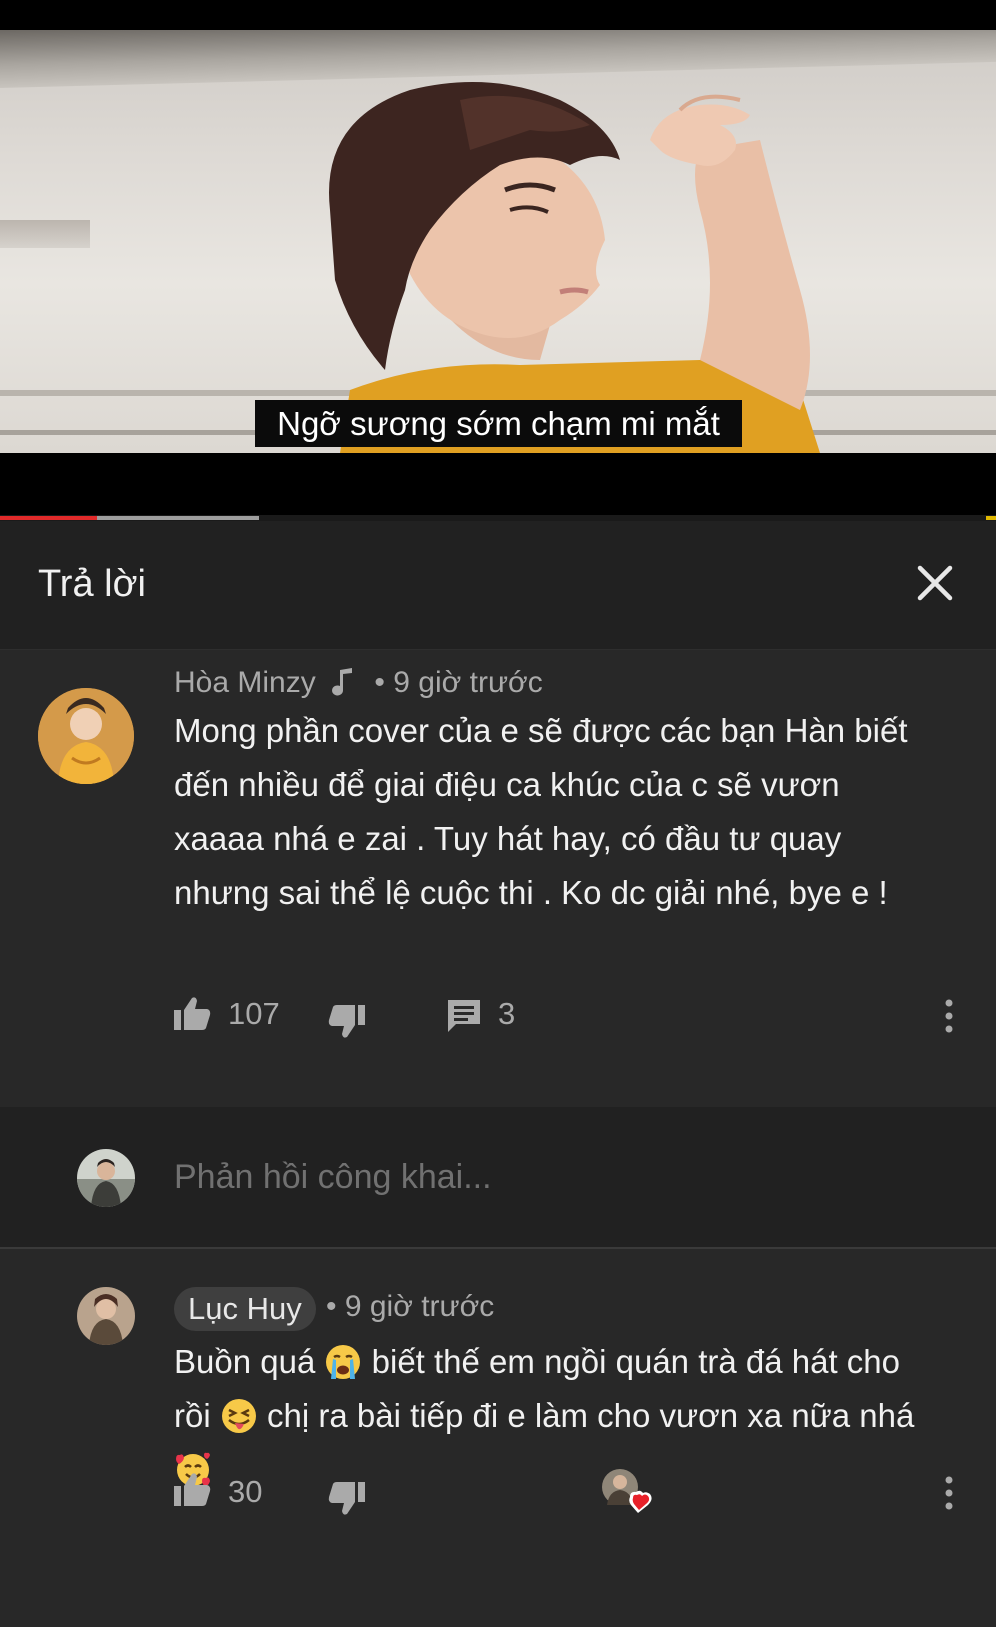  What do you see at coordinates (254, 1013) in the screenshot?
I see `like-count: 107` at bounding box center [254, 1013].